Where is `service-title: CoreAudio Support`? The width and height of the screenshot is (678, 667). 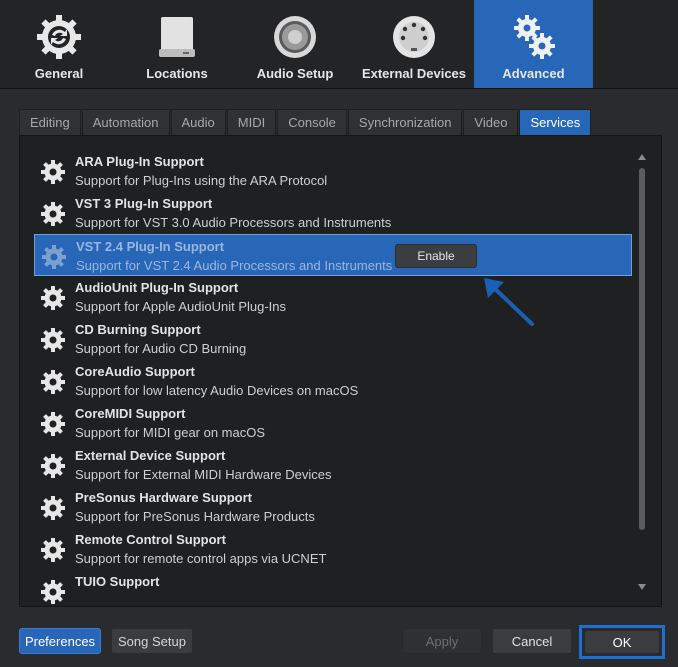
service-title: CoreAudio Support is located at coordinates (135, 371).